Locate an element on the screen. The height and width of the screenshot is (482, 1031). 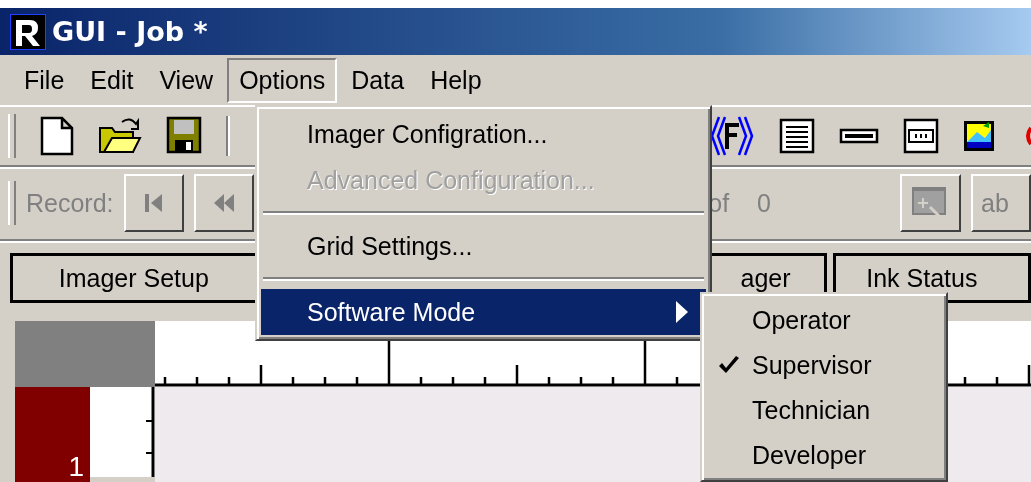
new-file-icon is located at coordinates (56, 136).